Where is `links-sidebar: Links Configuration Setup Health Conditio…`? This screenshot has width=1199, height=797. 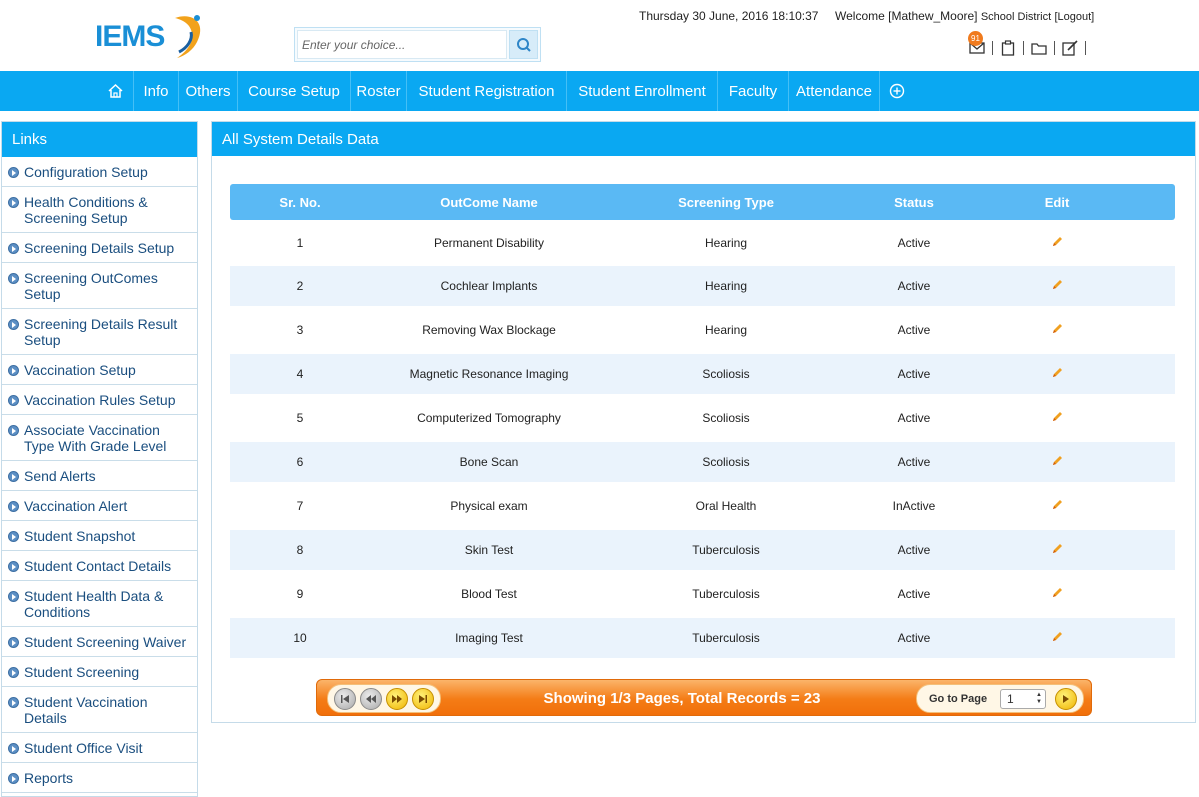 links-sidebar: Links Configuration Setup Health Conditio… is located at coordinates (99, 459).